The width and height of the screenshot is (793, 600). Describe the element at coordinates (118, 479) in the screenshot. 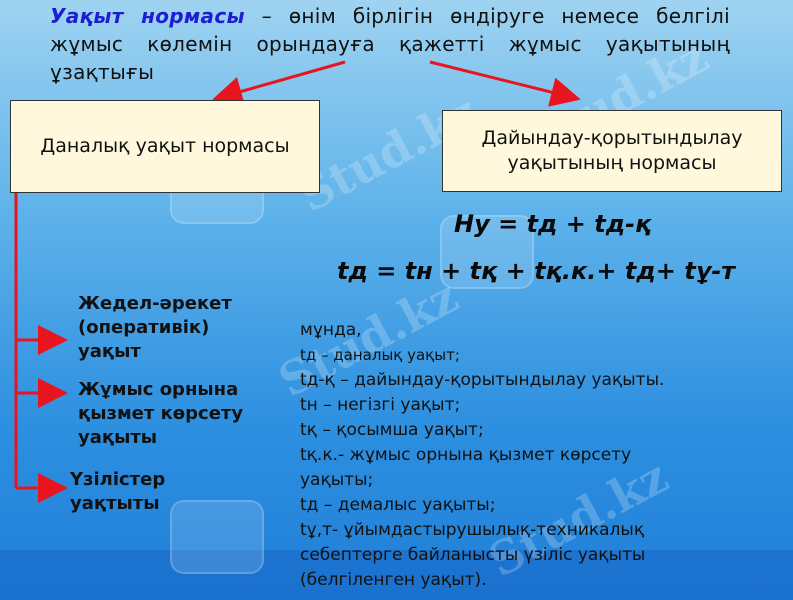

I see `category-breaks-line1: Үзілістер` at that location.